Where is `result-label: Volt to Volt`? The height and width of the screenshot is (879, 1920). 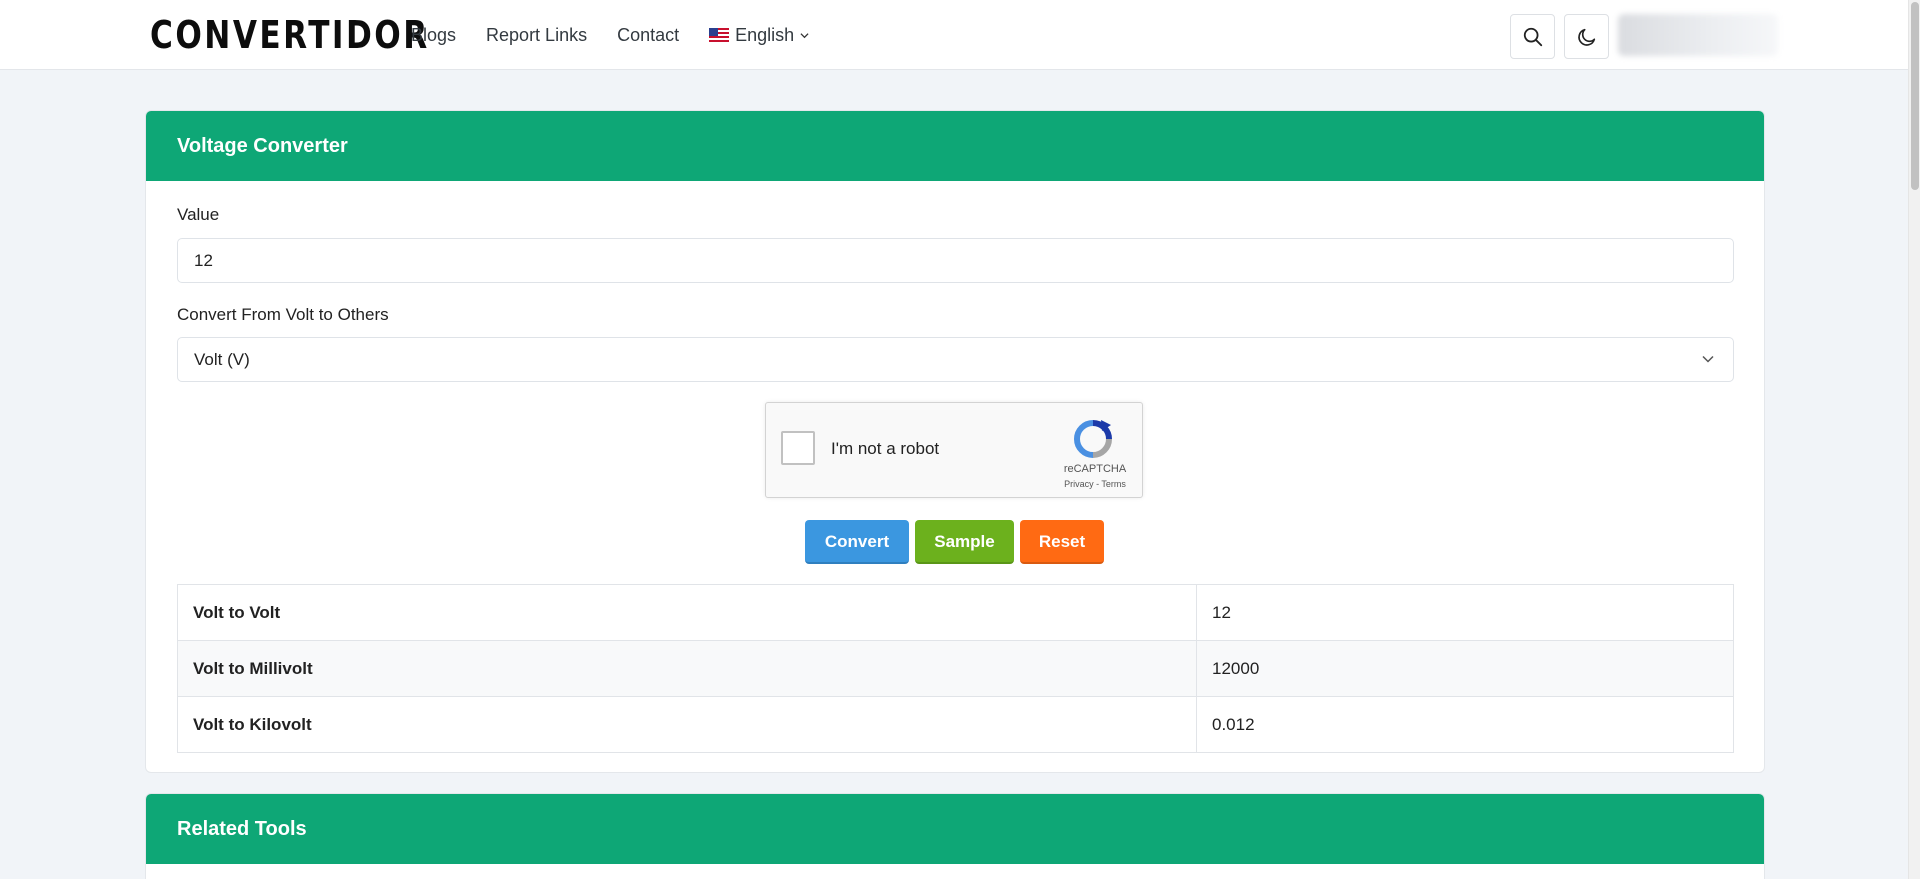
result-label: Volt to Volt is located at coordinates (687, 612).